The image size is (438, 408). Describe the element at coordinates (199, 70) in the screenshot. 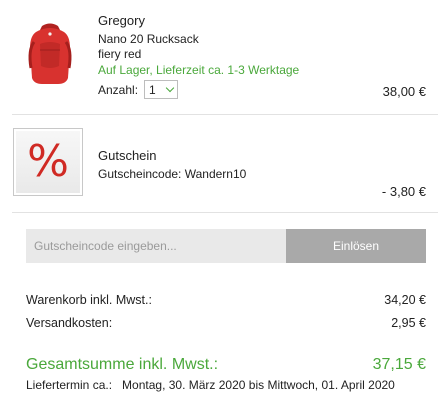

I see `stock-status: Auf Lager, Lieferzeit ca. 1-3 Werktage` at that location.